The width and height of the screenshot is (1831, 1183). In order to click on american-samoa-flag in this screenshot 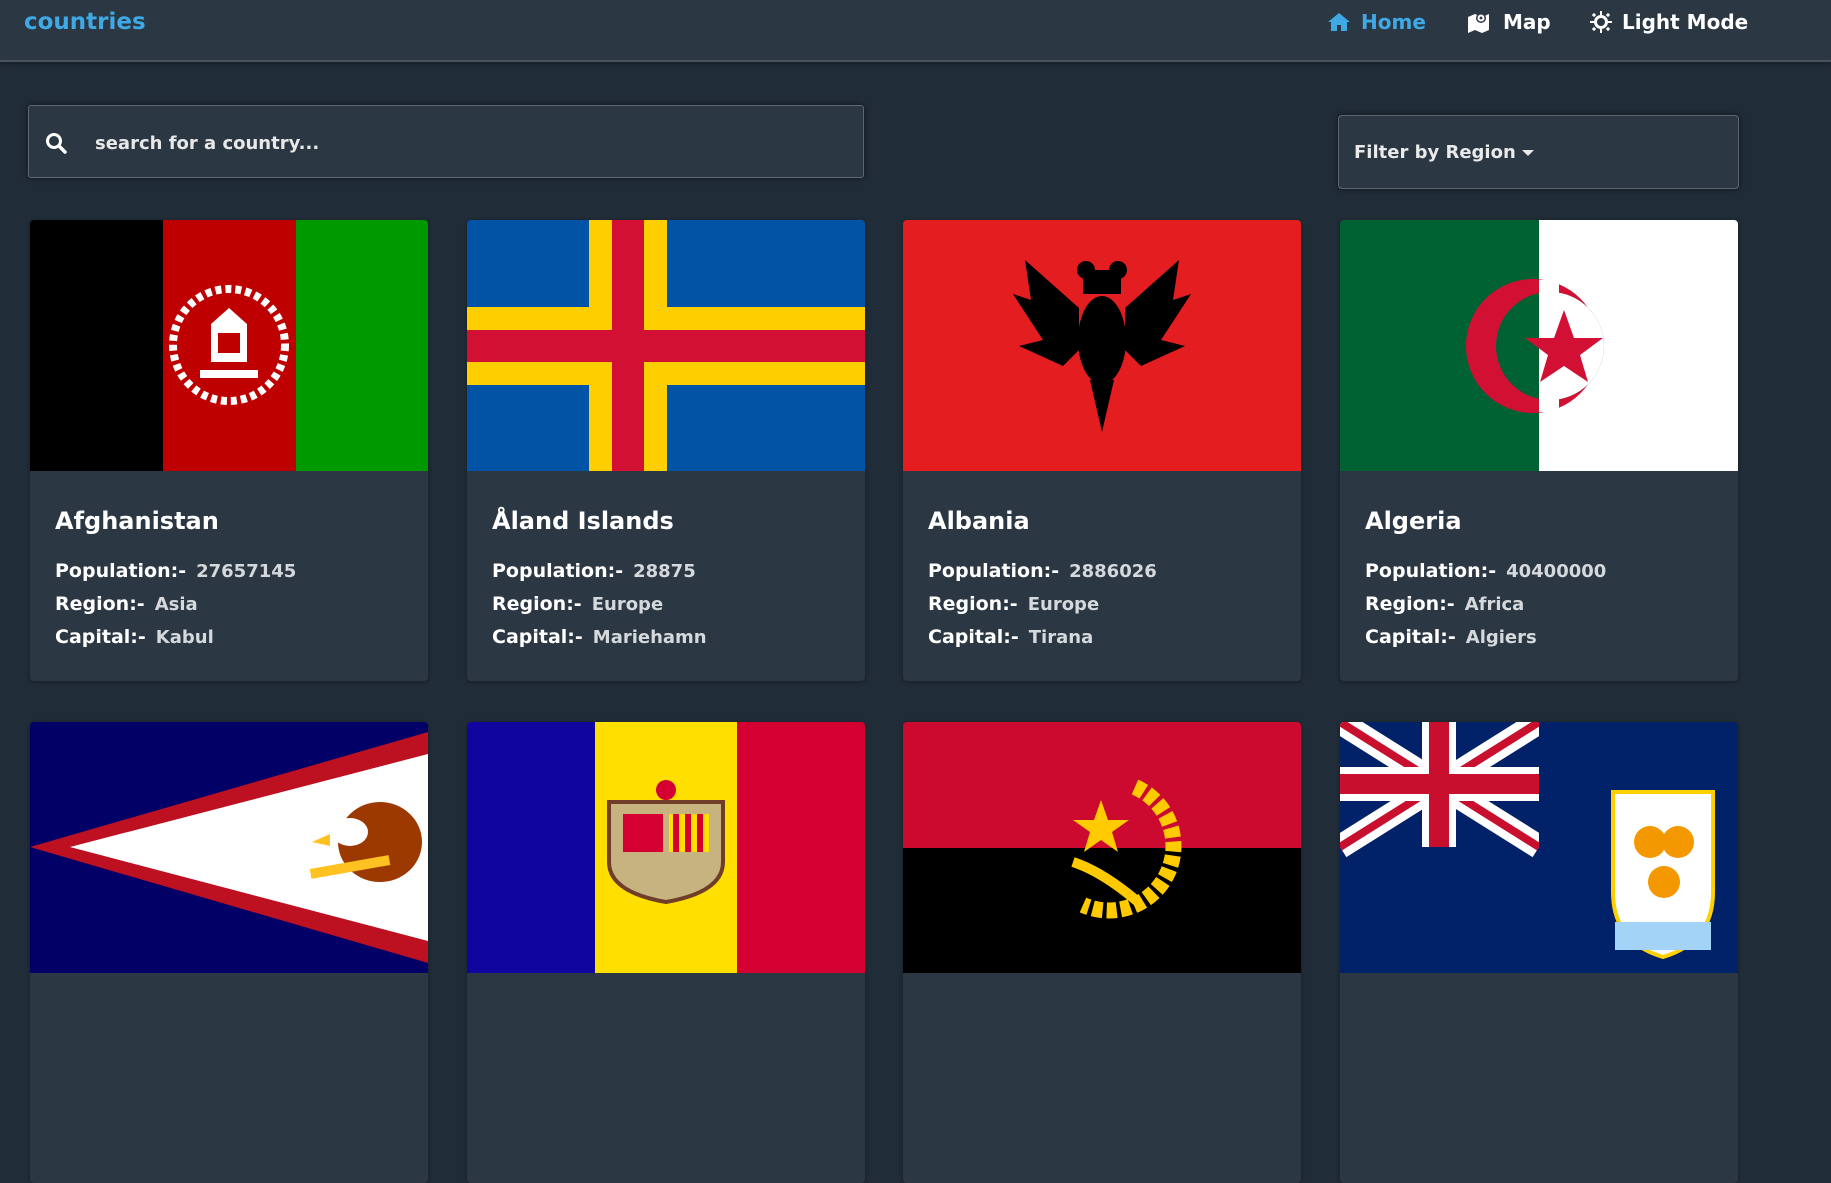, I will do `click(229, 847)`.